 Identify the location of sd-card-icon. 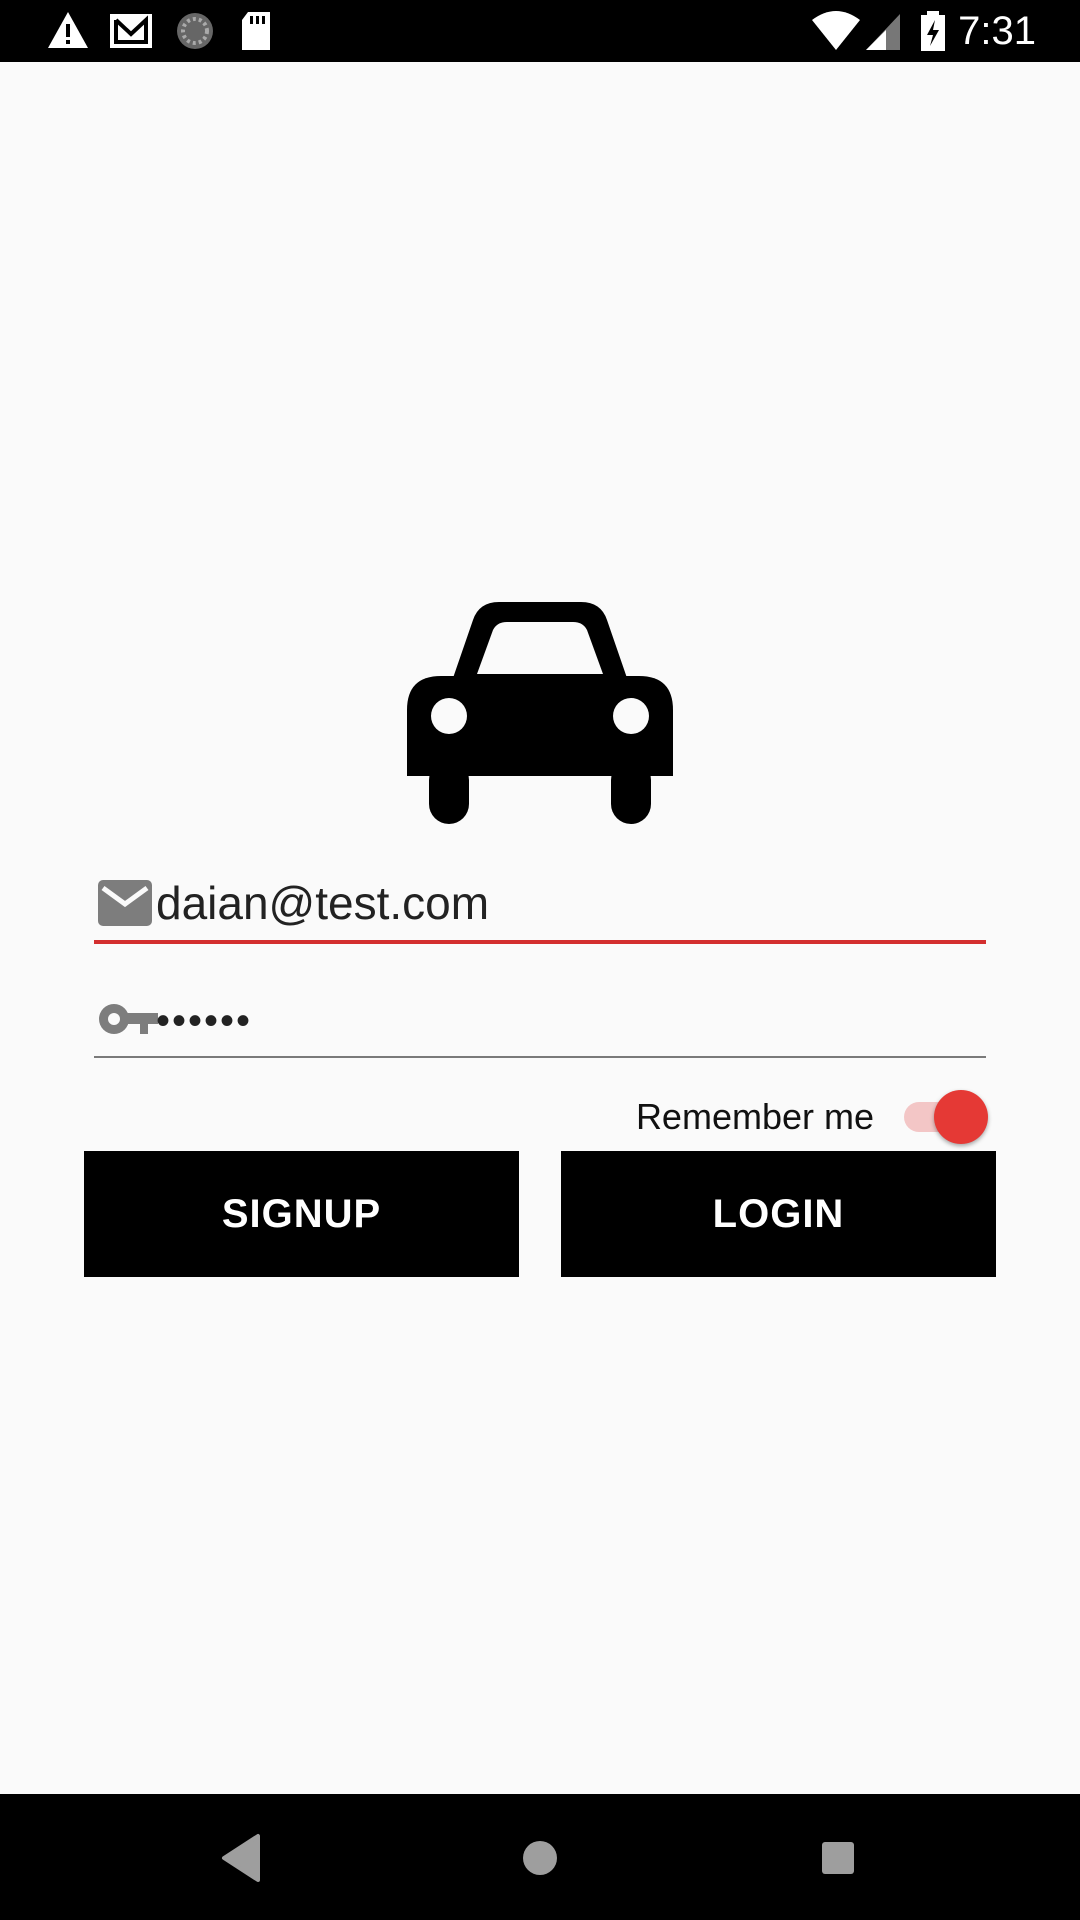
(256, 31).